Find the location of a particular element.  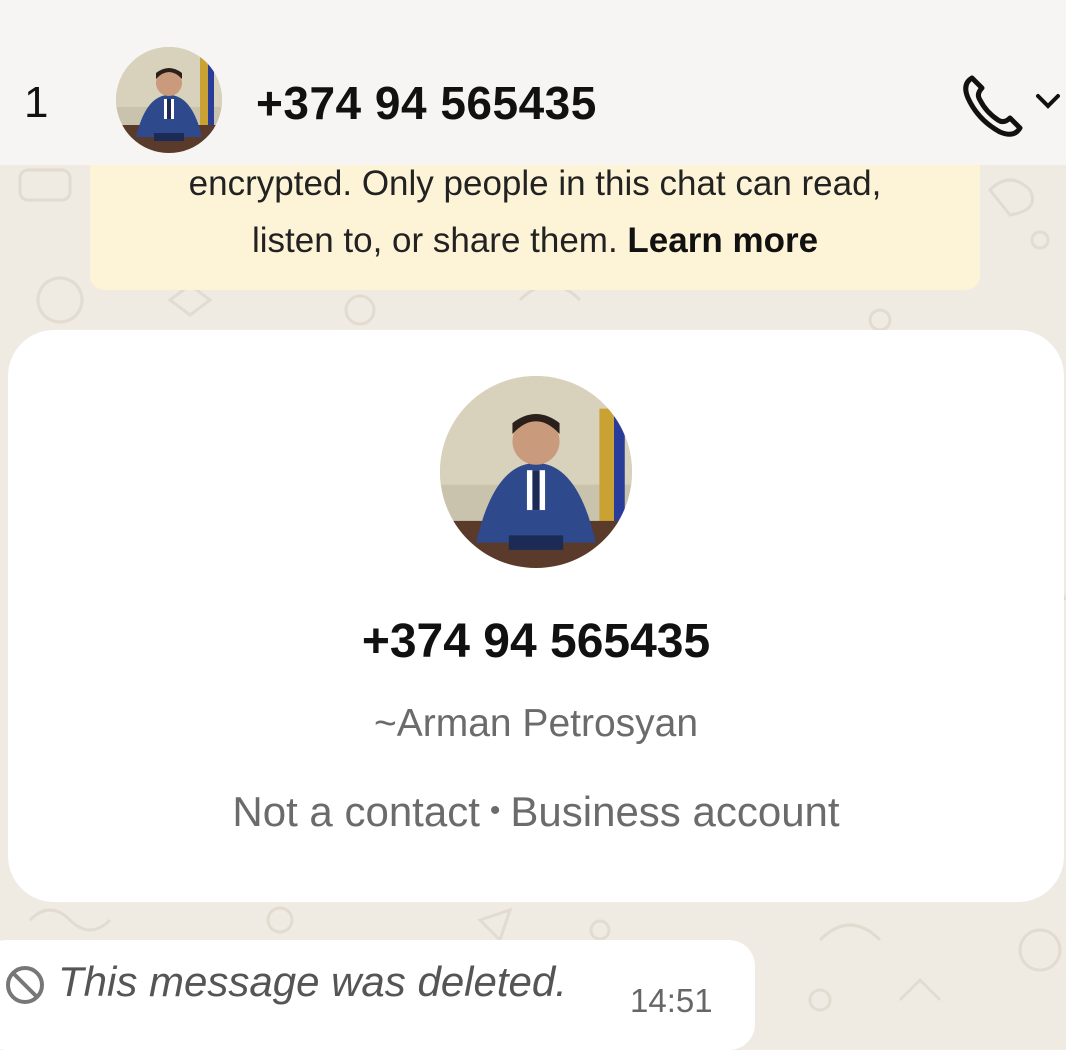

back-button-count: 1 is located at coordinates (36, 103).